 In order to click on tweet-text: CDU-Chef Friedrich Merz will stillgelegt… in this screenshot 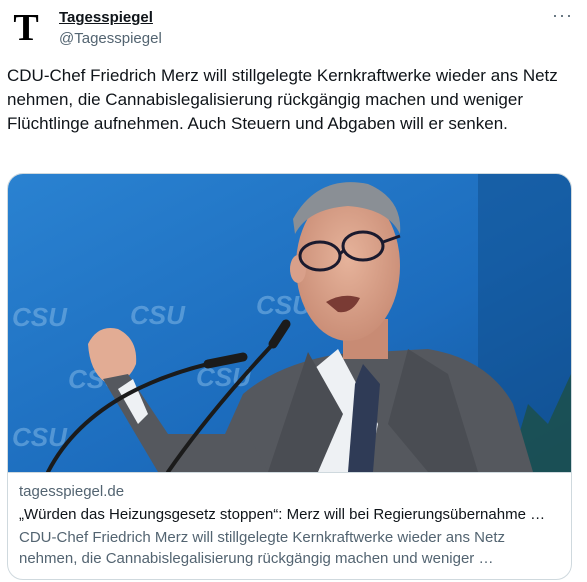, I will do `click(282, 99)`.